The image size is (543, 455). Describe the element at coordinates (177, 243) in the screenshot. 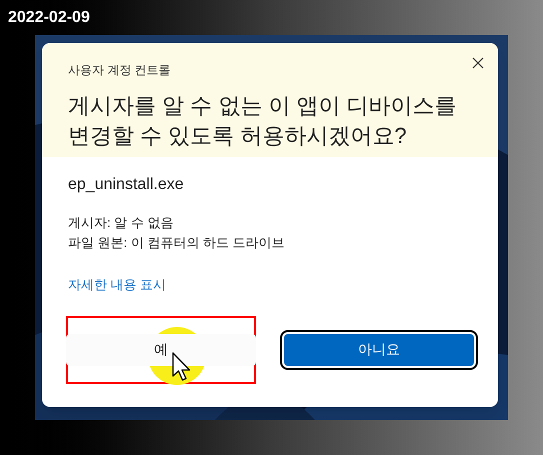

I see `detail-text: 파일 원본: 이 컴퓨터의 하드 드라이브` at that location.